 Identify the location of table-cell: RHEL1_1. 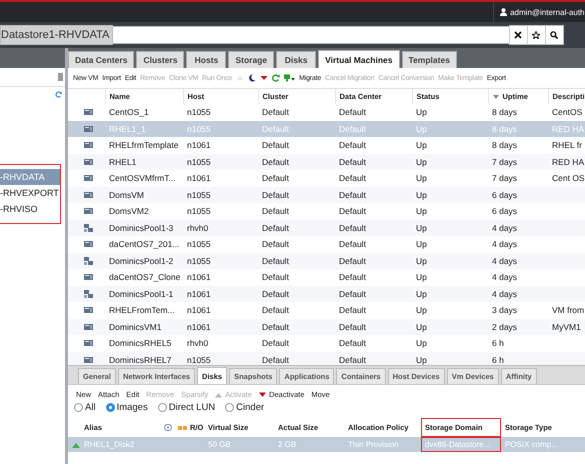
(144, 128).